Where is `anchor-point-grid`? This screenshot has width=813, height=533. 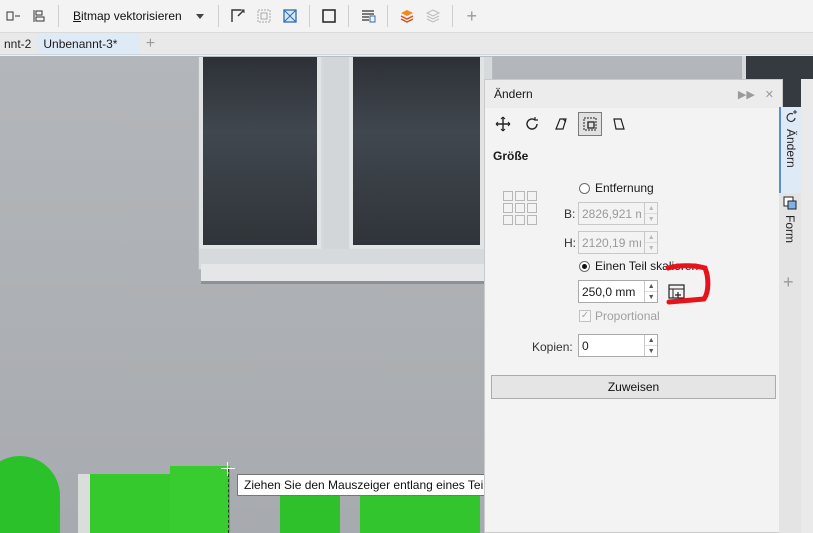
anchor-point-grid is located at coordinates (520, 208).